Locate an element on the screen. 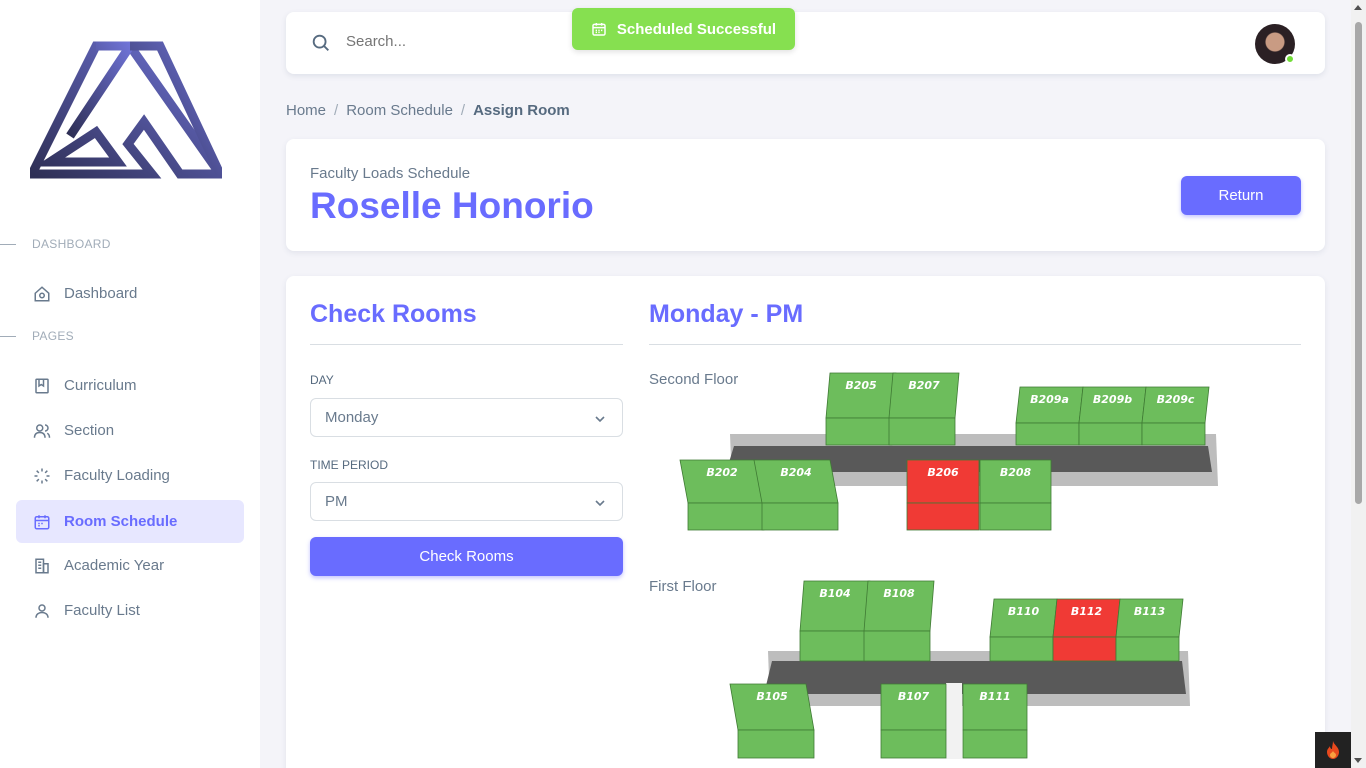  card-subtitle: Faculty Loads Schedule is located at coordinates (390, 173).